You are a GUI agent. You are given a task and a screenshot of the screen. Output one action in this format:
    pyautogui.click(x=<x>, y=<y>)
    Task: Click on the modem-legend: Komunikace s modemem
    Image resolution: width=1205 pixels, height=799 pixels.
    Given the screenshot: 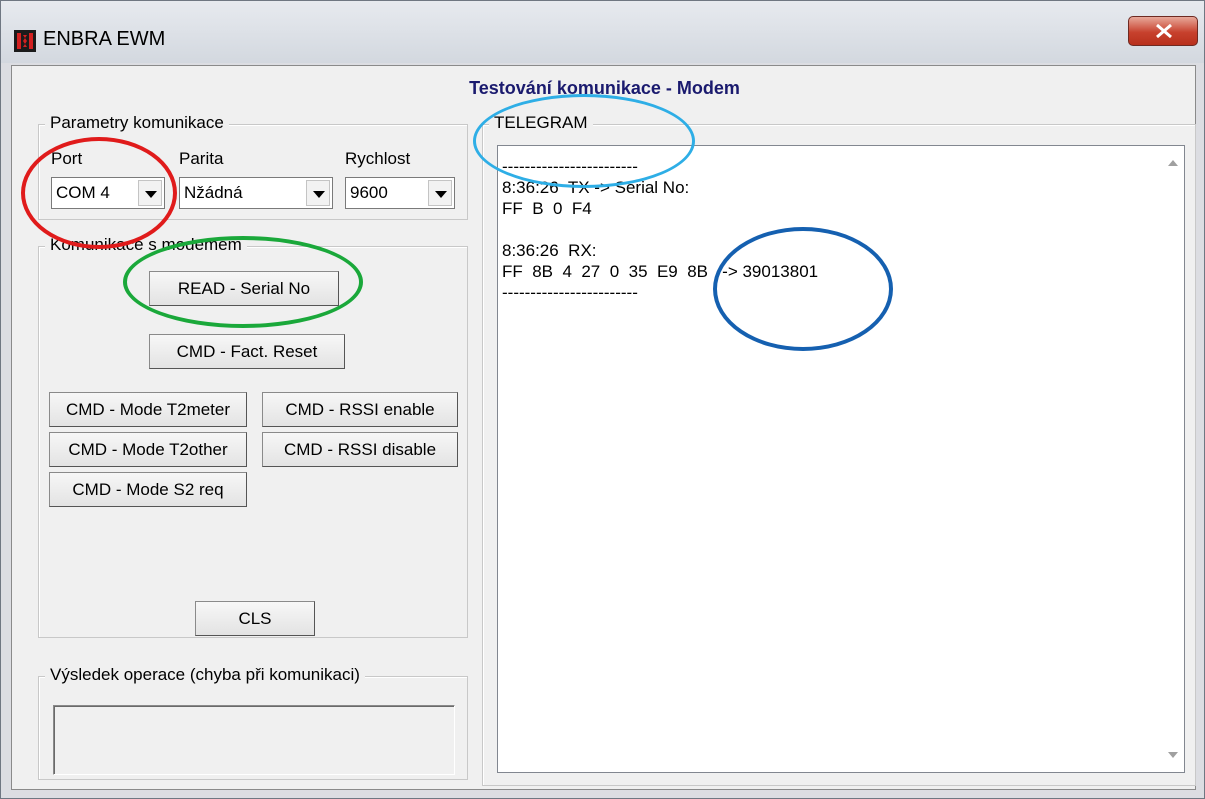 What is the action you would take?
    pyautogui.click(x=146, y=245)
    